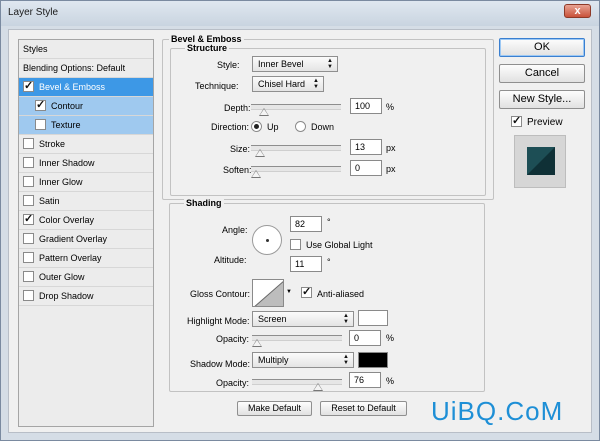 The height and width of the screenshot is (441, 600). I want to click on use-global-light-label: Use Global Light, so click(339, 245).